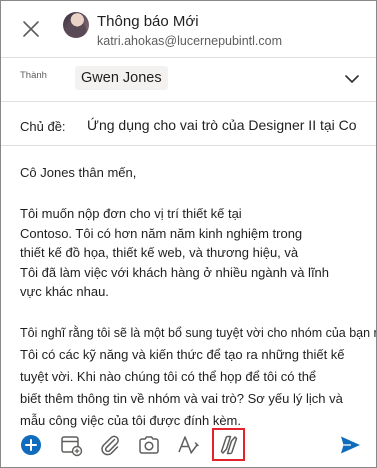  I want to click on subject-label: Chủ đề:, so click(43, 126).